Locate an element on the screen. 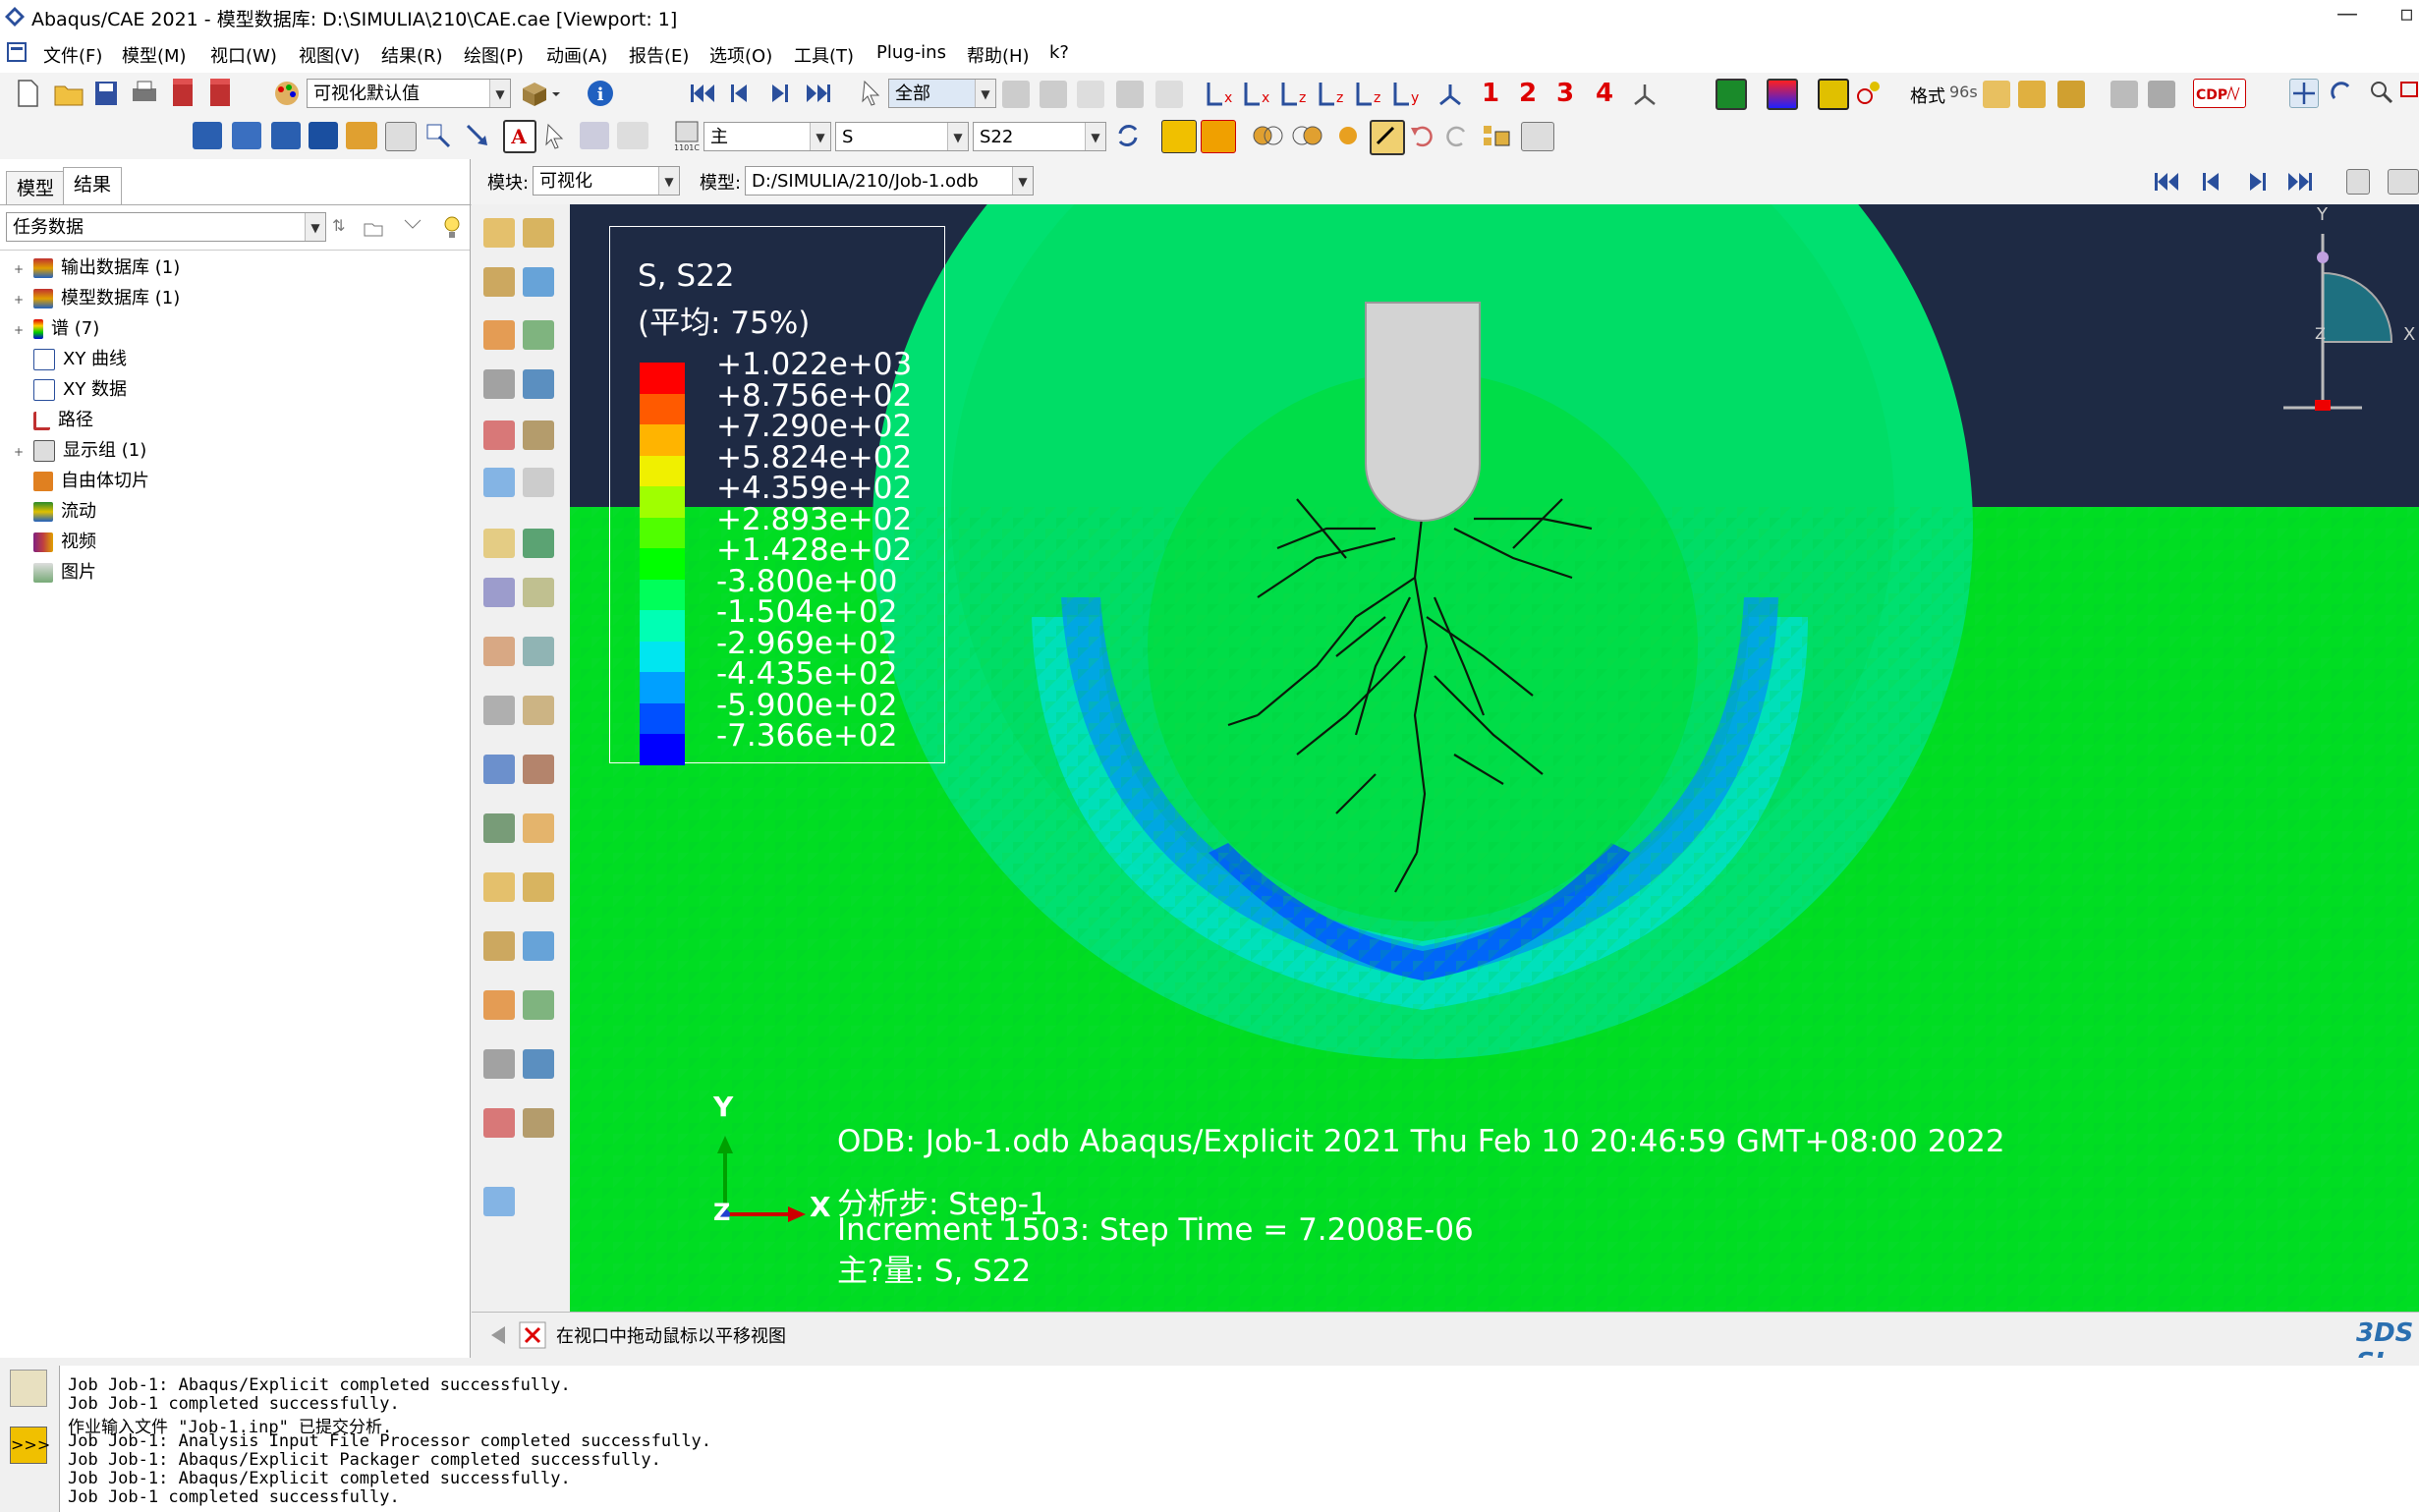 The width and height of the screenshot is (2419, 1512). undo-icon is located at coordinates (1421, 135).